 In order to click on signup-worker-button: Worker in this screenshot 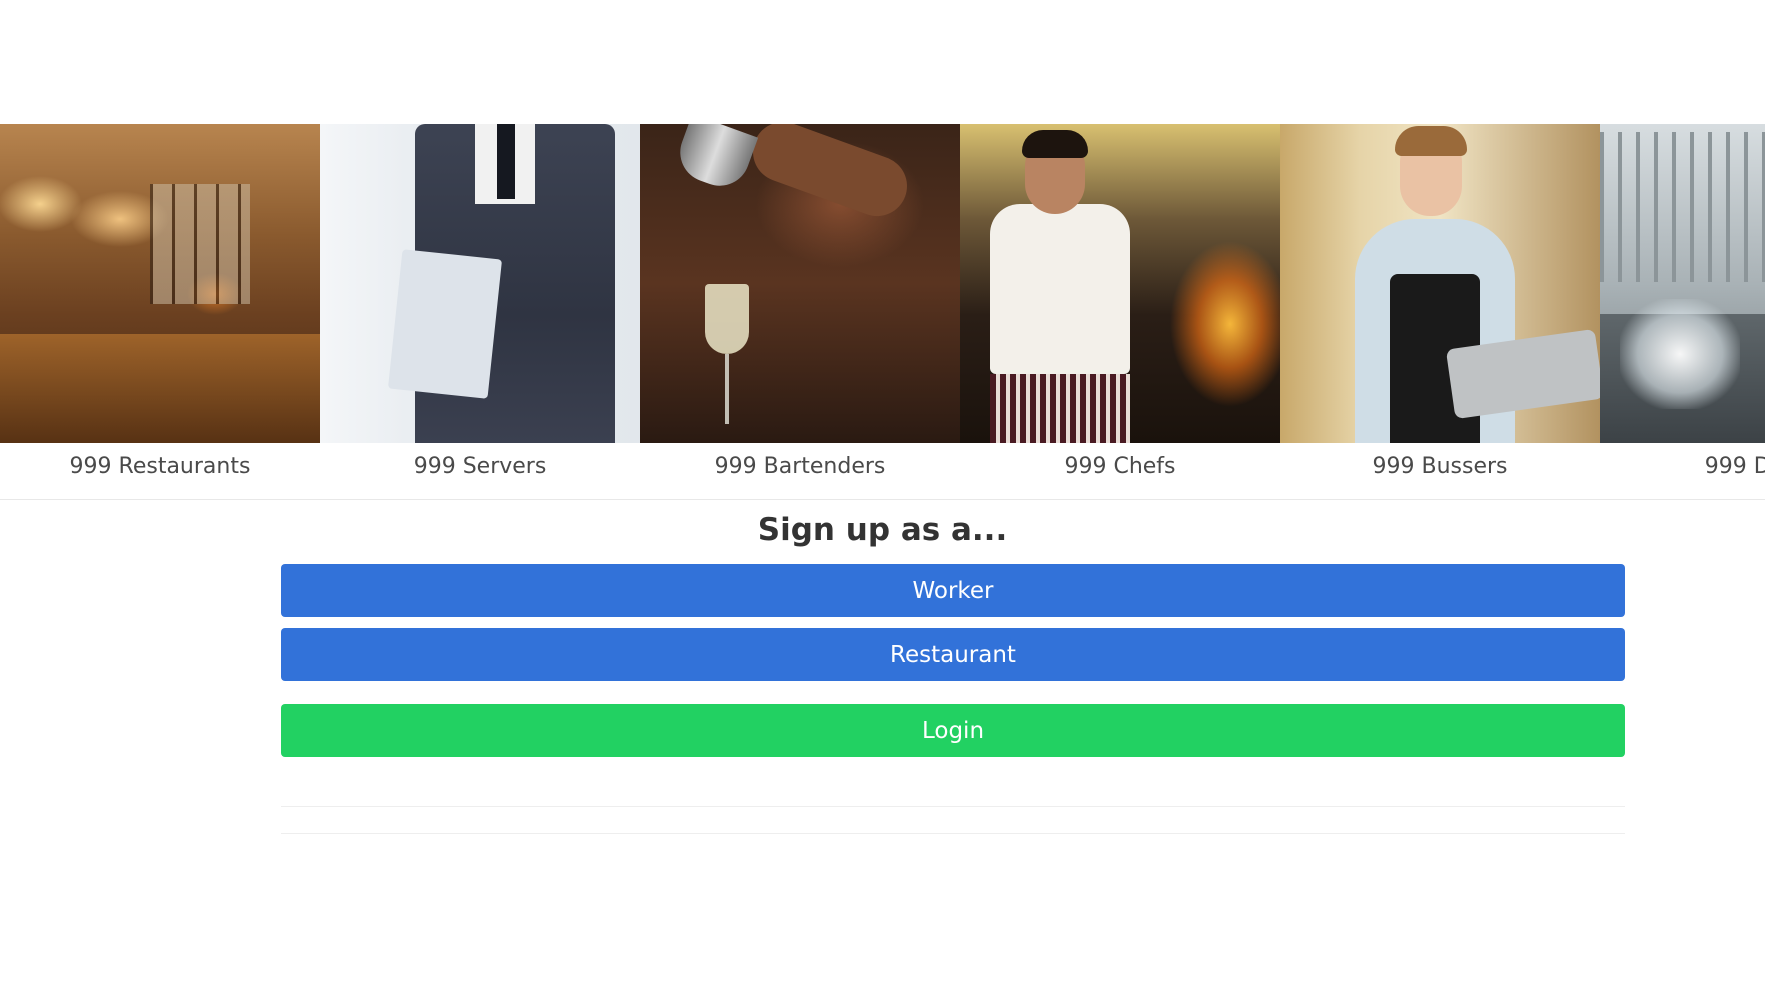, I will do `click(953, 590)`.